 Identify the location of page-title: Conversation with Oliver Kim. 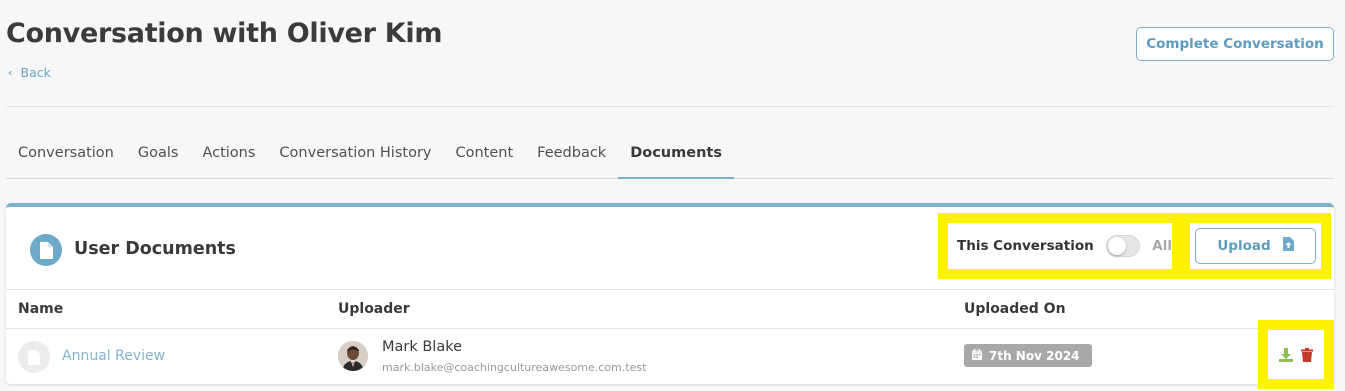
(224, 33).